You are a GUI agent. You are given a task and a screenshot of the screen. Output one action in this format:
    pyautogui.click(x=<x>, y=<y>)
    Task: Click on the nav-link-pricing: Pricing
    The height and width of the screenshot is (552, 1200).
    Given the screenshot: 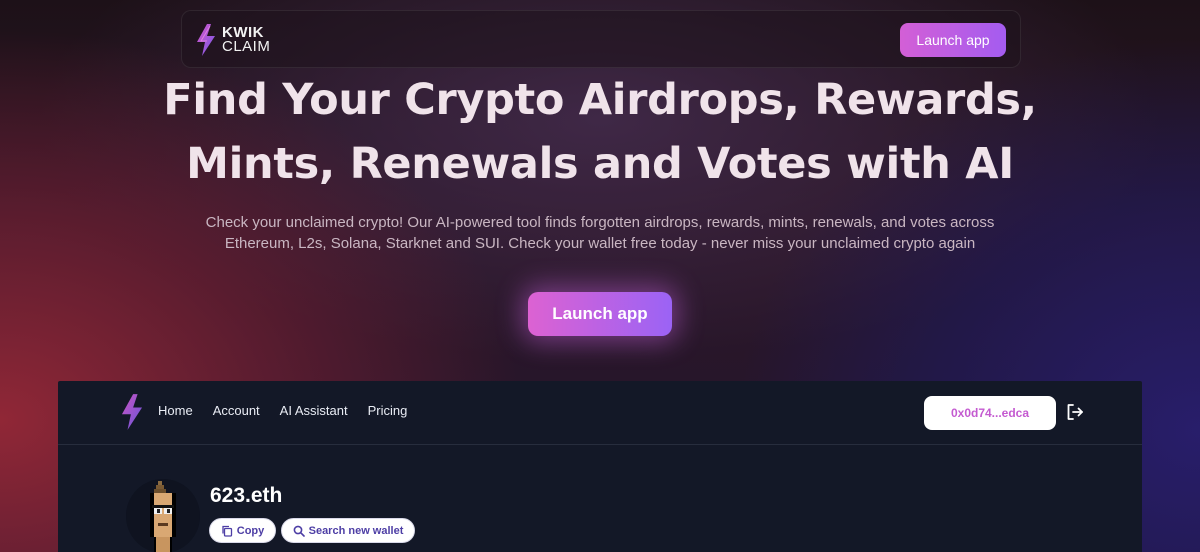 What is the action you would take?
    pyautogui.click(x=388, y=410)
    